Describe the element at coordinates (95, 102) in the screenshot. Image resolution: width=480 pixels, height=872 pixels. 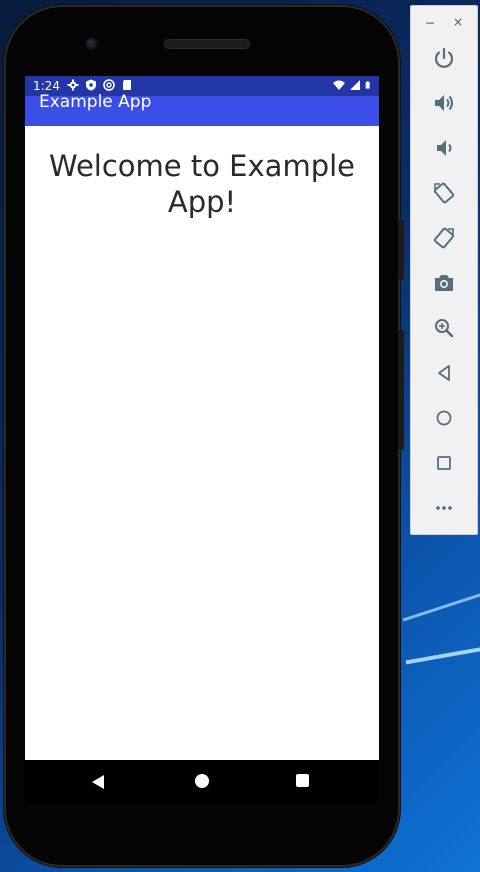
I see `app-title: Example App` at that location.